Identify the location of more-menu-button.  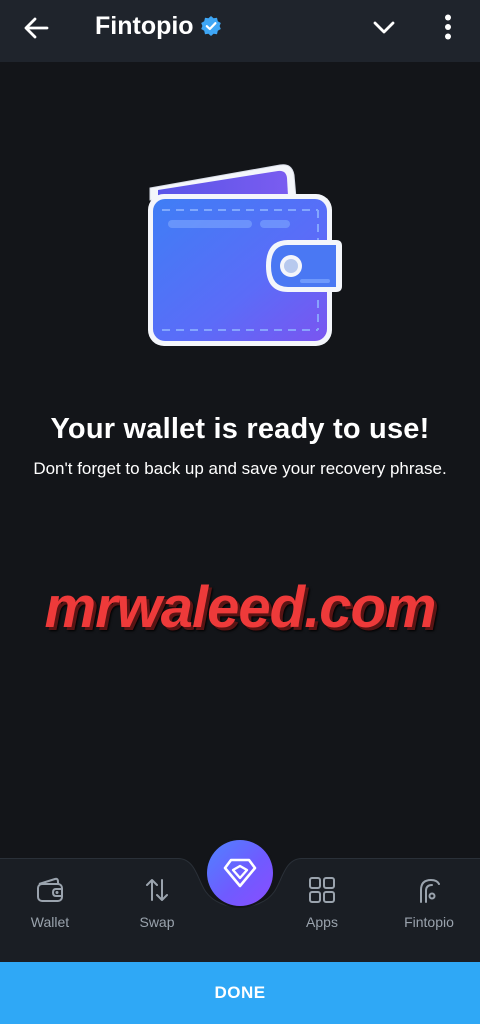
(448, 27).